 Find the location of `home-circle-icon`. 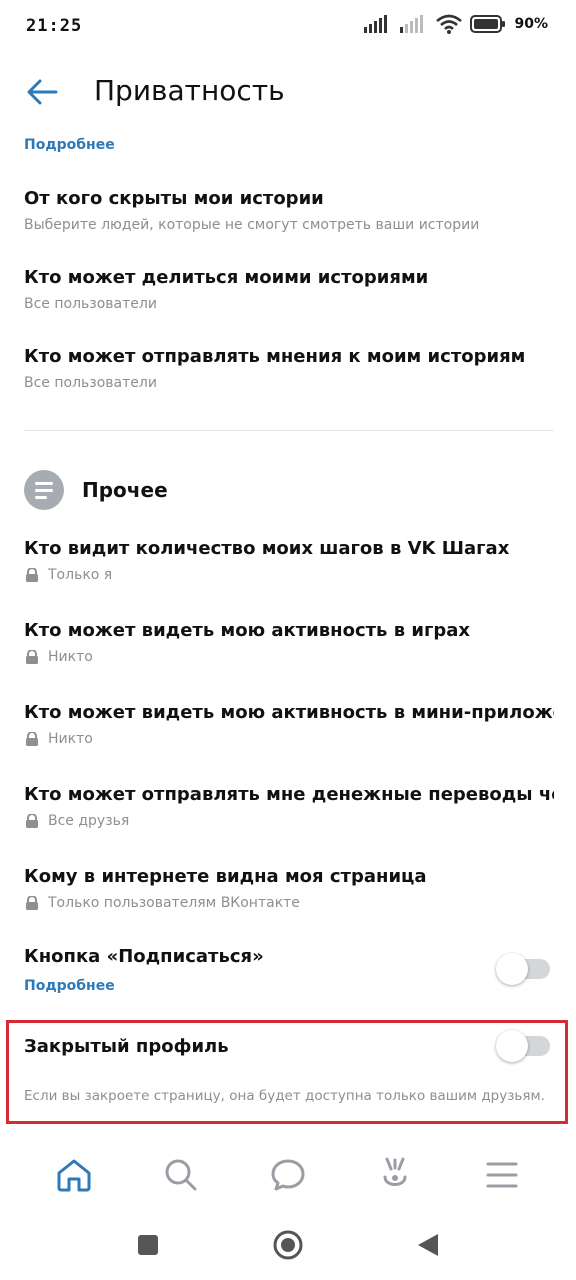

home-circle-icon is located at coordinates (288, 1245).